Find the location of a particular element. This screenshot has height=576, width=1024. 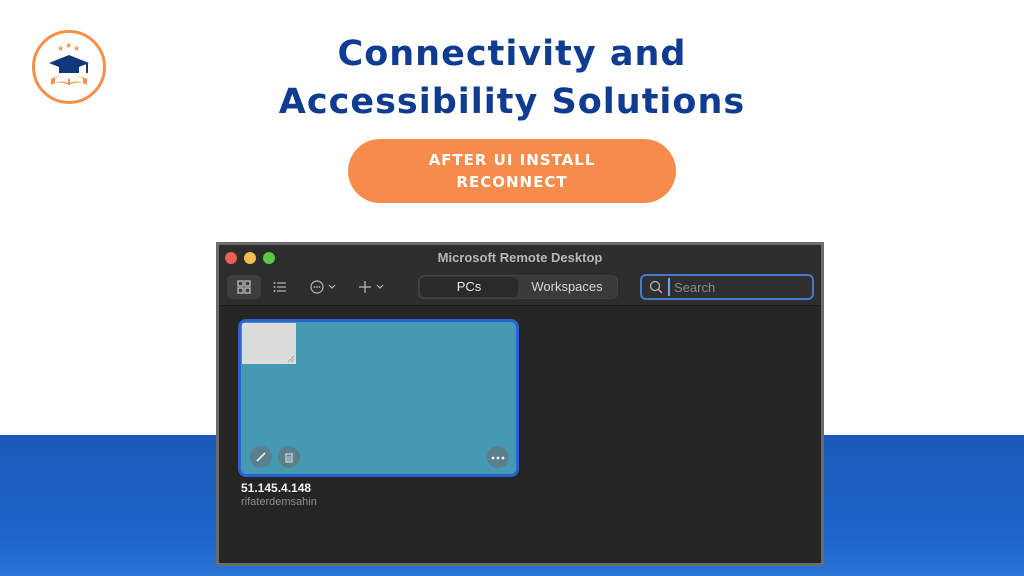

more-actions-menu is located at coordinates (325, 287).